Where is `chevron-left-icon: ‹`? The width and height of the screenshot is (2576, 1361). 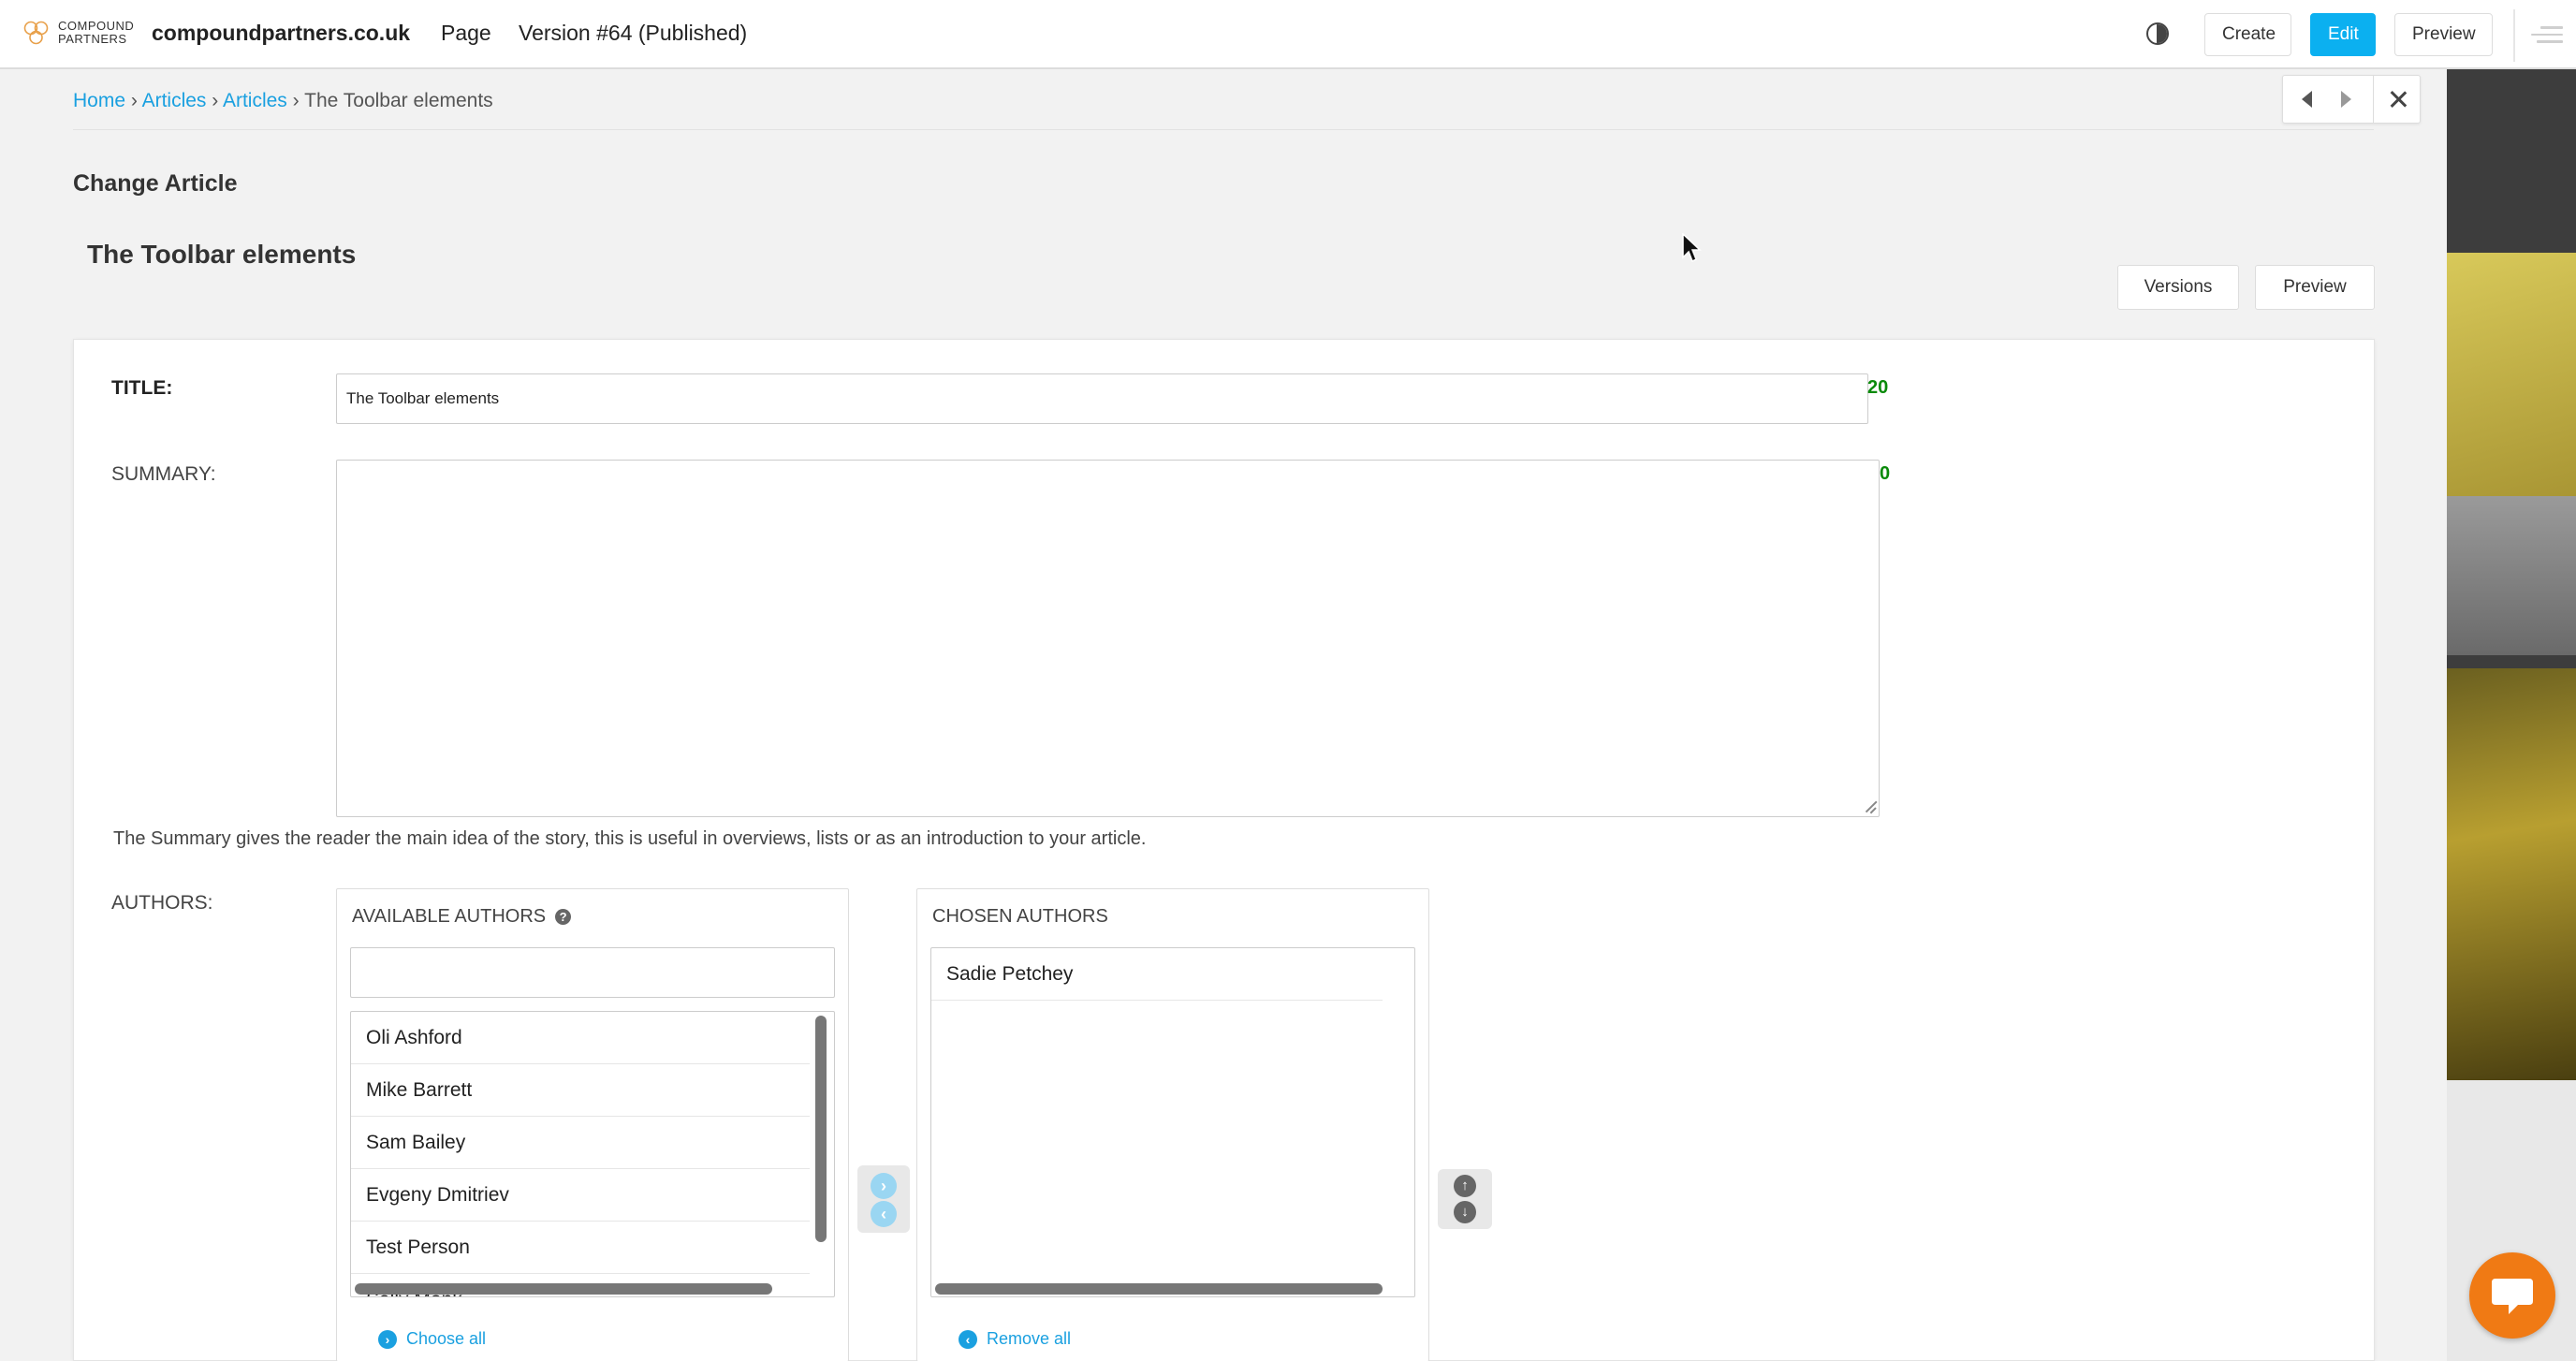
chevron-left-icon: ‹ is located at coordinates (968, 1339).